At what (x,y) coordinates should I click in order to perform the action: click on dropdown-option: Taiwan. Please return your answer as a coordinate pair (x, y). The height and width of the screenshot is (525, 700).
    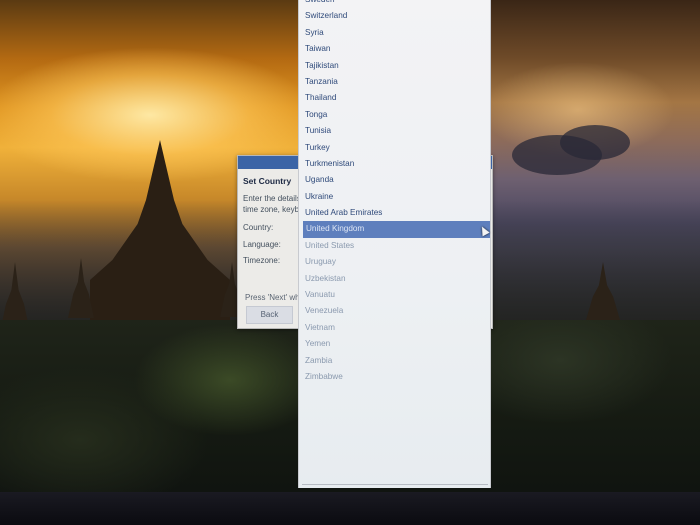
    Looking at the image, I should click on (394, 49).